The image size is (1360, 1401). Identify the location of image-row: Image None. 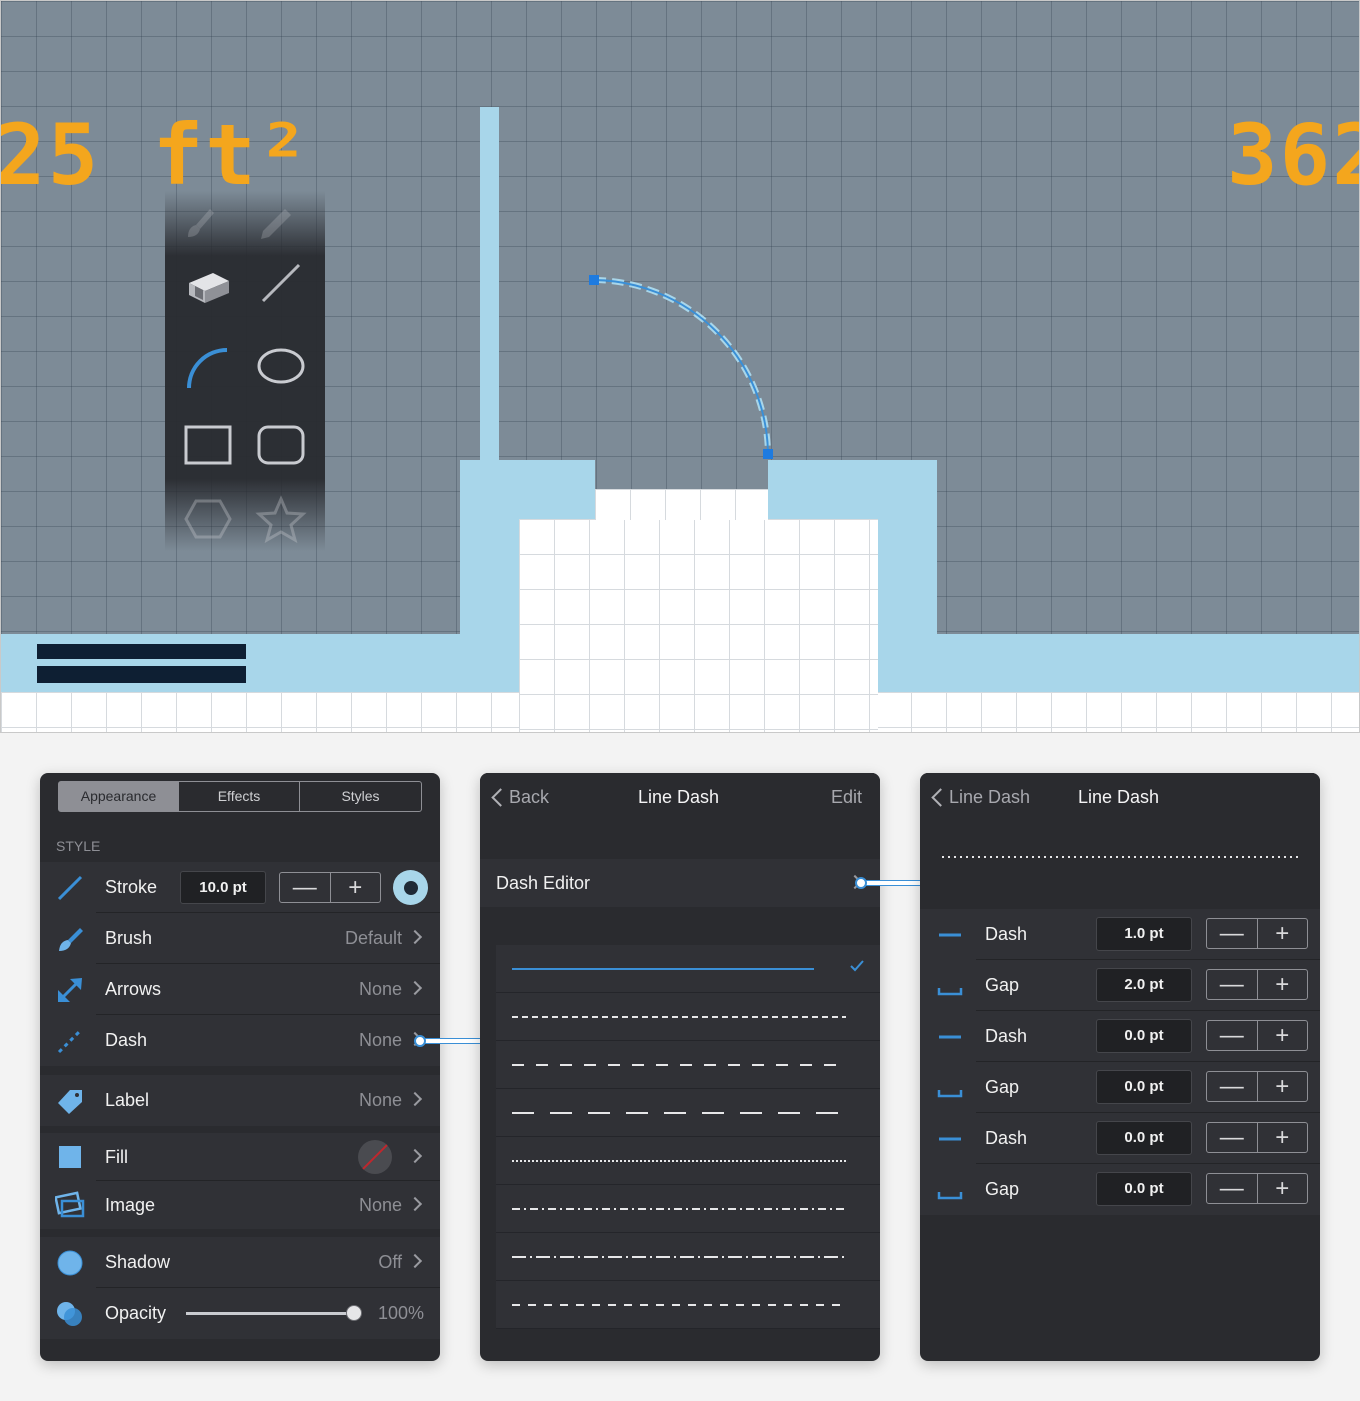
(240, 1205).